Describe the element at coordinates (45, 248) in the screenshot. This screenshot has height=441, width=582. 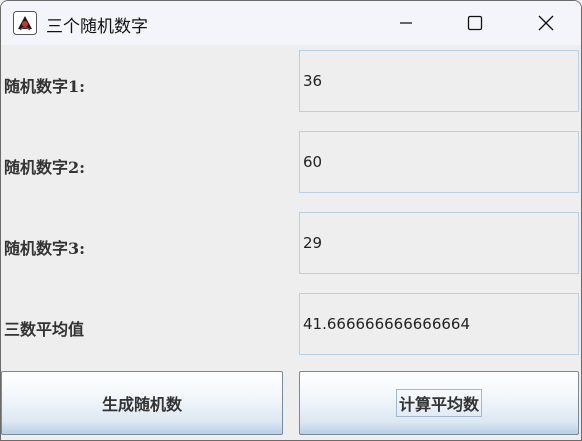
I see `random-number-3-label: 随机数字3:` at that location.